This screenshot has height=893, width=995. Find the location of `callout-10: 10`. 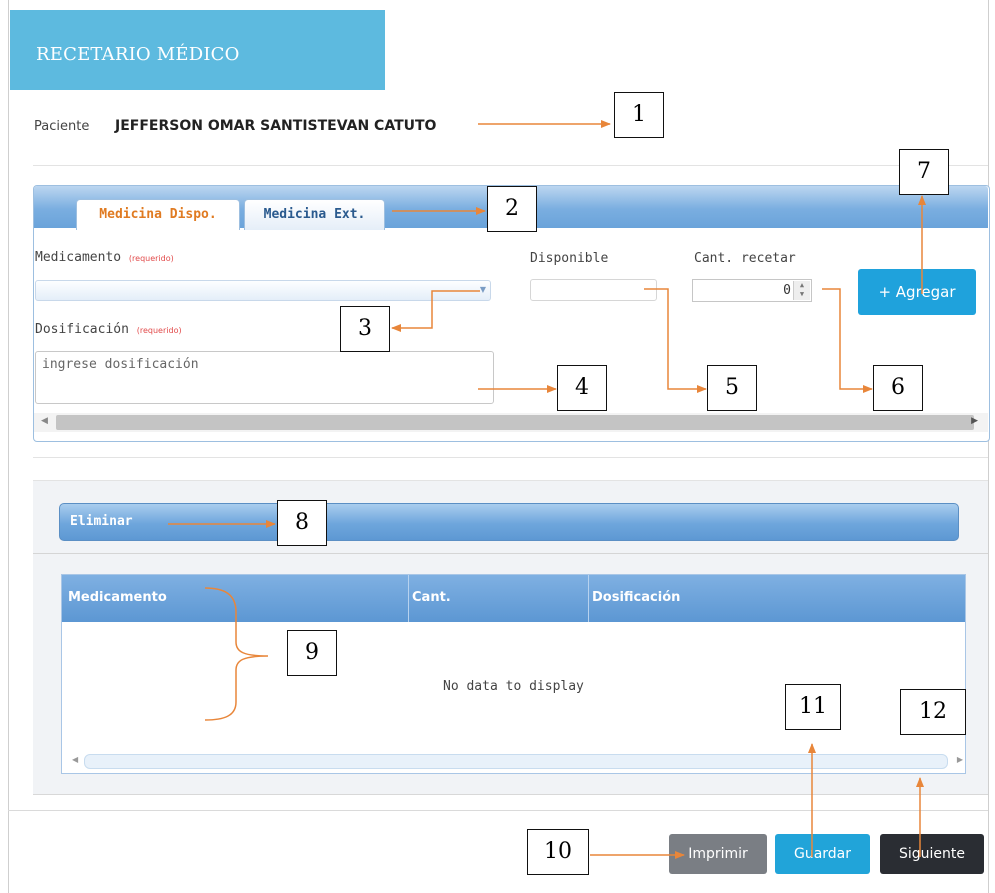

callout-10: 10 is located at coordinates (558, 852).